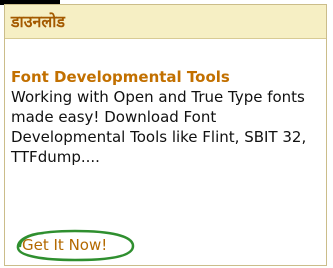 The width and height of the screenshot is (333, 268). What do you see at coordinates (167, 77) in the screenshot?
I see `feature-title: Font Developmental Tools` at bounding box center [167, 77].